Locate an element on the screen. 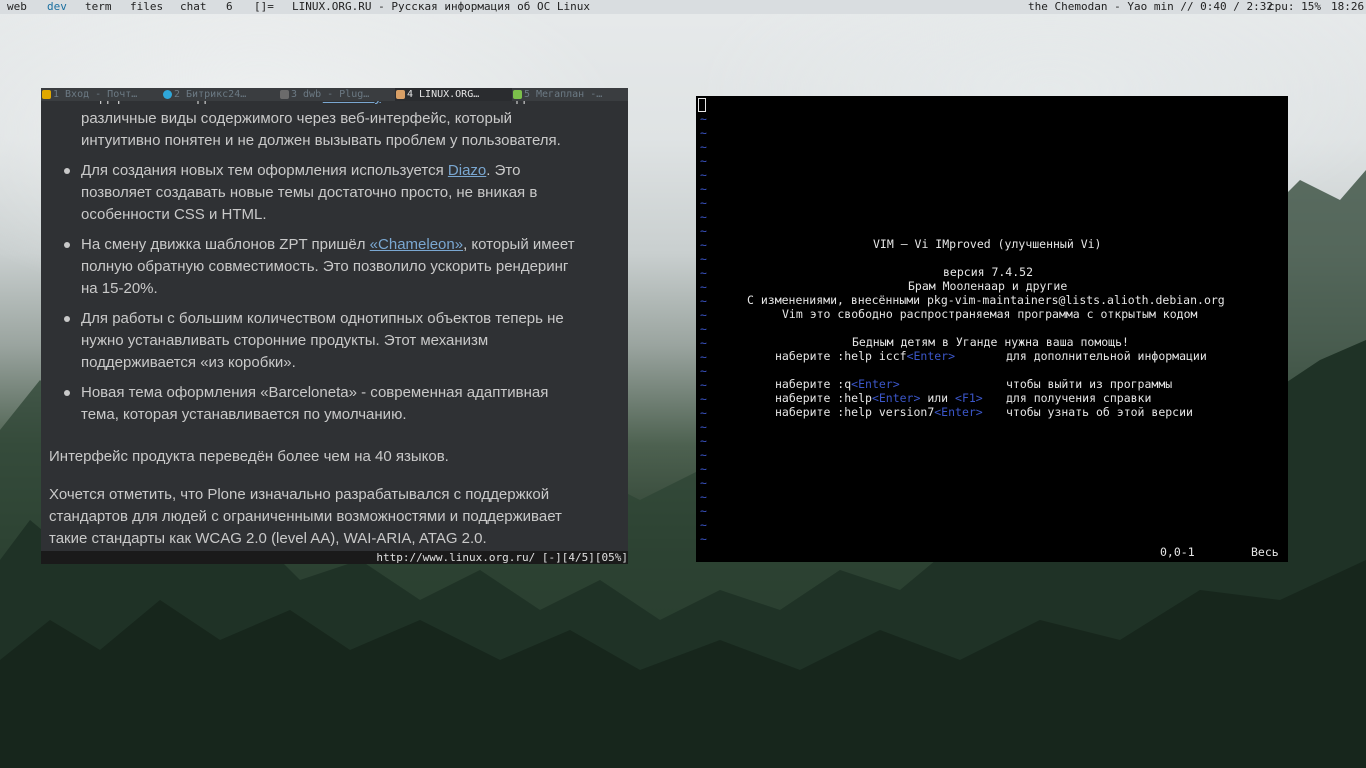 This screenshot has height=768, width=1366. workspace-dev: dev is located at coordinates (57, 7).